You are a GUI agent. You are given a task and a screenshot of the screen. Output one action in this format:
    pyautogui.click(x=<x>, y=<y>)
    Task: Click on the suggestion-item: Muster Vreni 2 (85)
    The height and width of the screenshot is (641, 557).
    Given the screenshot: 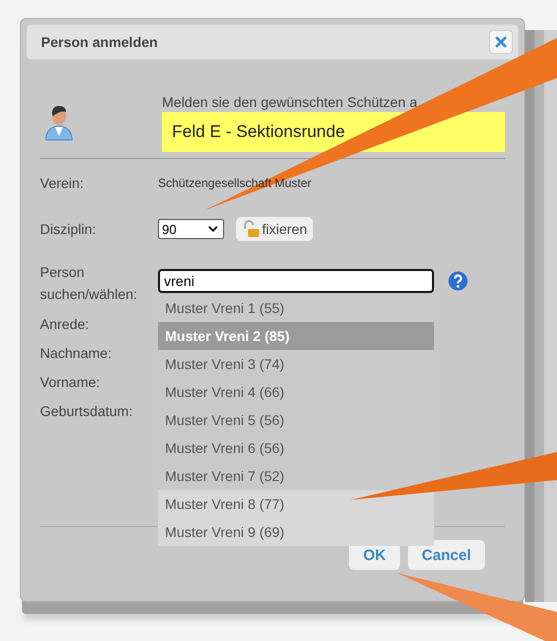 What is the action you would take?
    pyautogui.click(x=296, y=336)
    